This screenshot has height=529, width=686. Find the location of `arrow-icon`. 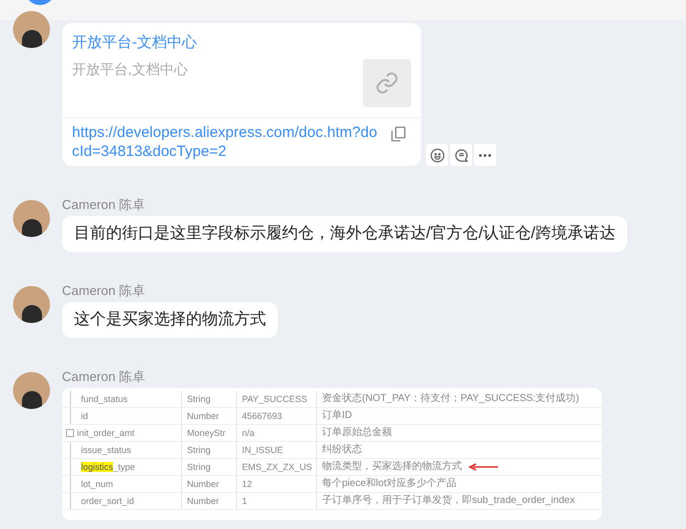

arrow-icon is located at coordinates (483, 467).